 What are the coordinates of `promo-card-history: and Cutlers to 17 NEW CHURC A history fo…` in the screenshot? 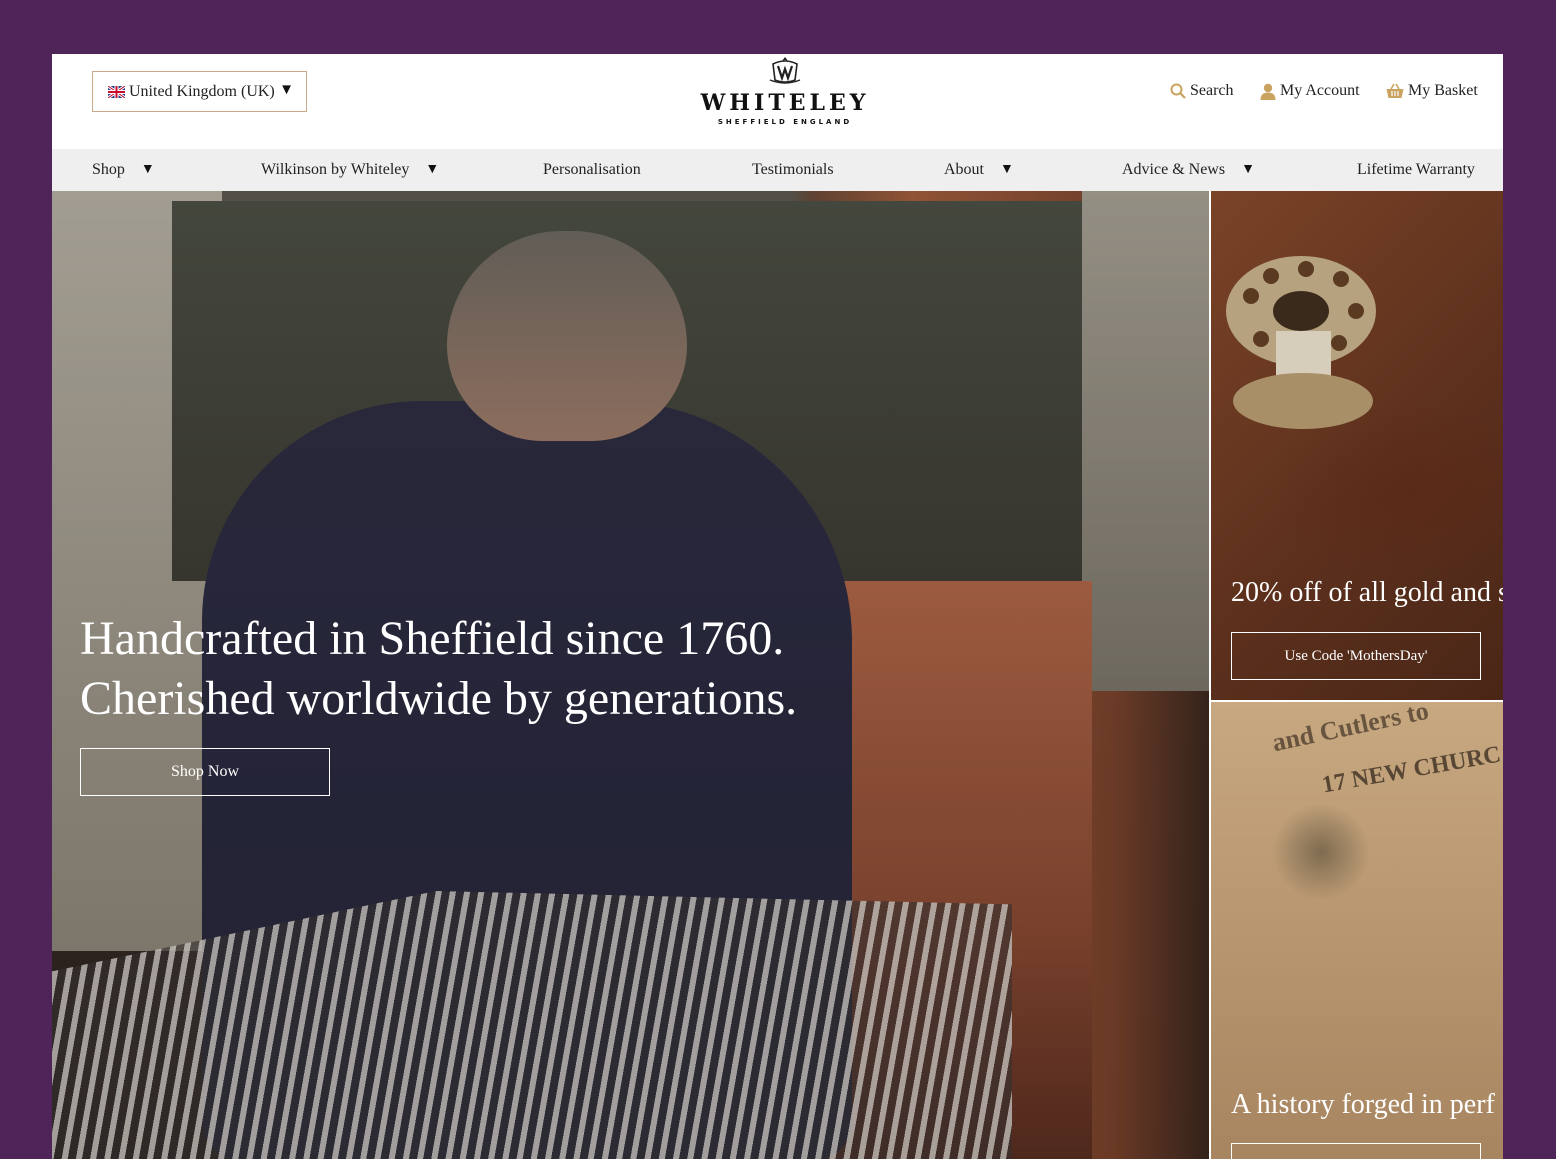 It's located at (1357, 930).